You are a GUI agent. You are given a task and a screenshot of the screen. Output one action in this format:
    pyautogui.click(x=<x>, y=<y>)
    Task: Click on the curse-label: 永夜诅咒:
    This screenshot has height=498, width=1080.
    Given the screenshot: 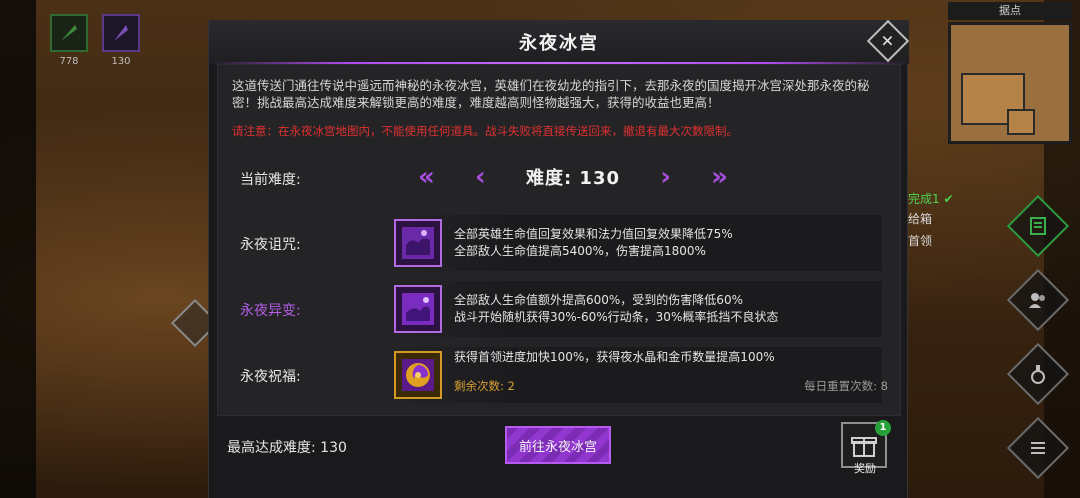 What is the action you would take?
    pyautogui.click(x=270, y=245)
    